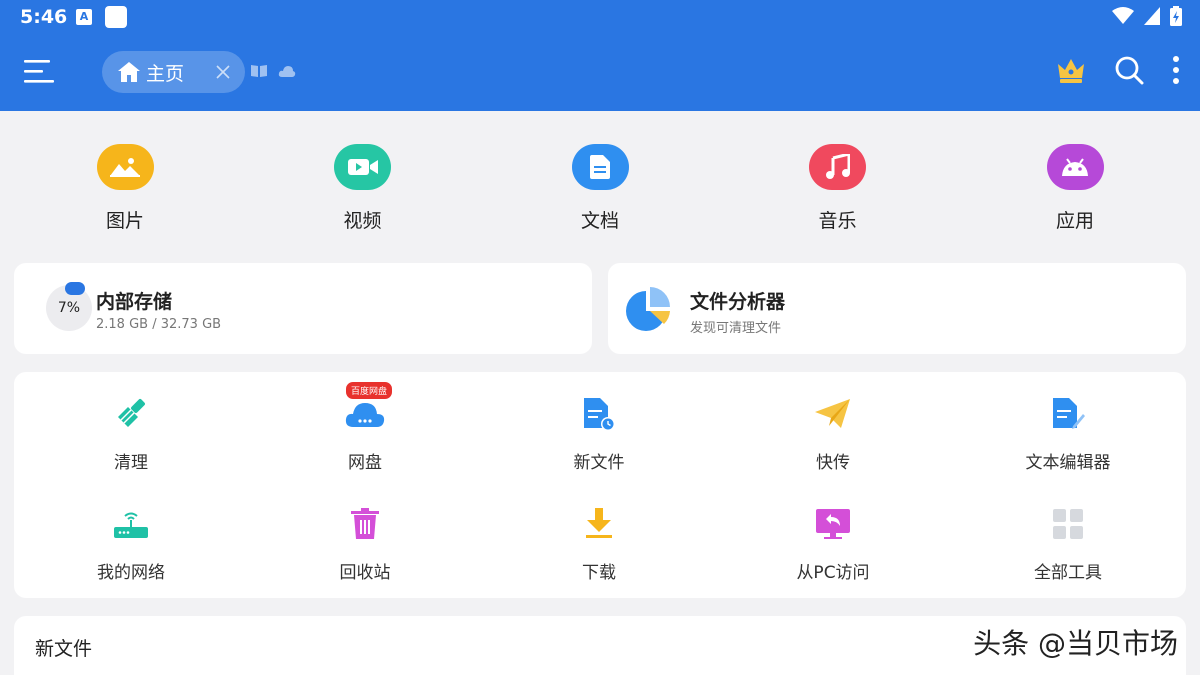  I want to click on new-file-icon, so click(599, 414).